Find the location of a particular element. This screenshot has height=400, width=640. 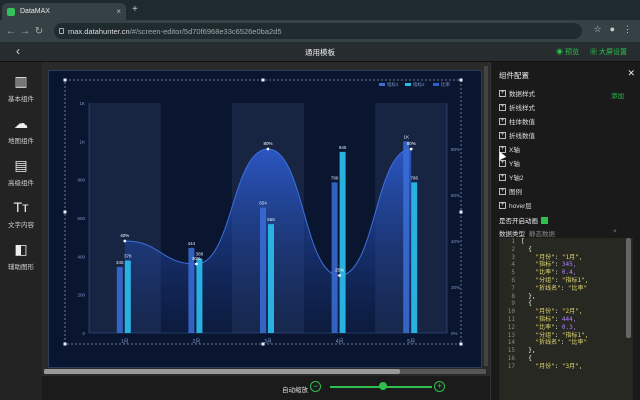

zoom-out-icon: − is located at coordinates (315, 386).